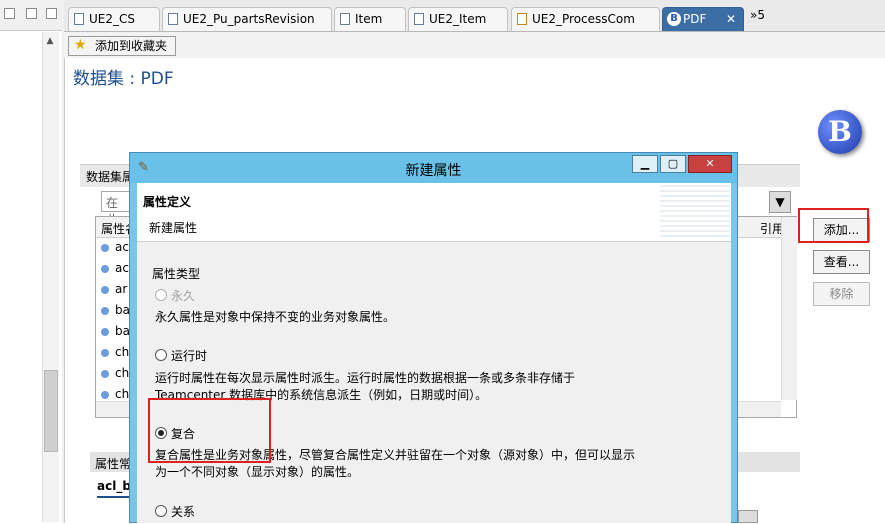 The width and height of the screenshot is (885, 524). Describe the element at coordinates (167, 202) in the screenshot. I see `section-title: 属性定义` at that location.